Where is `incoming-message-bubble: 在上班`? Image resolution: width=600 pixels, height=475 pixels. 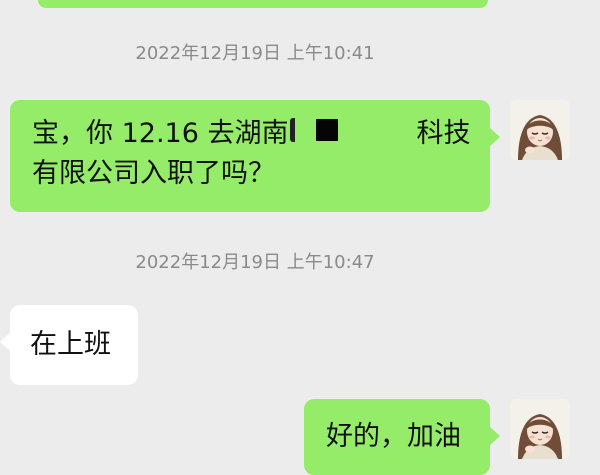
incoming-message-bubble: 在上班 is located at coordinates (69, 345).